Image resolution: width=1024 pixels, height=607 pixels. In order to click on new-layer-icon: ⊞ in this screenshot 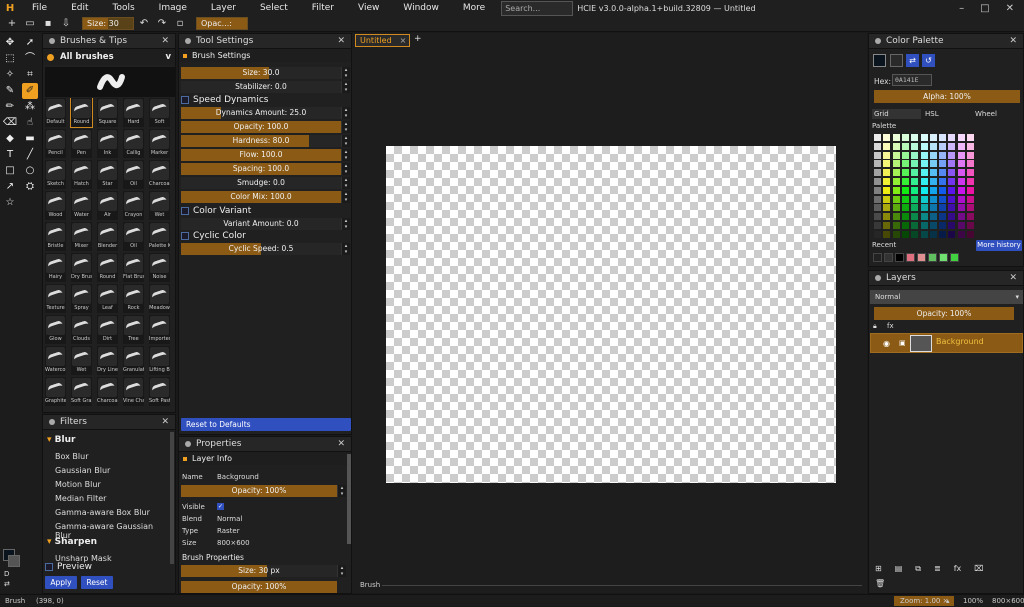, I will do `click(878, 569)`.